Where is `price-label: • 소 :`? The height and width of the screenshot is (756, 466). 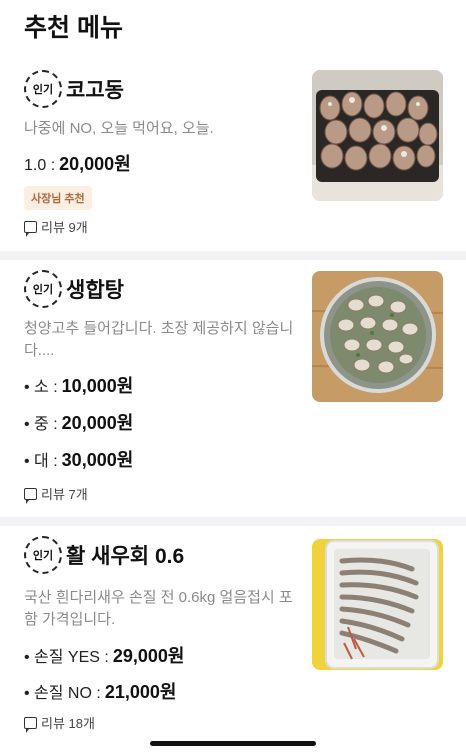 price-label: • 소 : is located at coordinates (41, 387).